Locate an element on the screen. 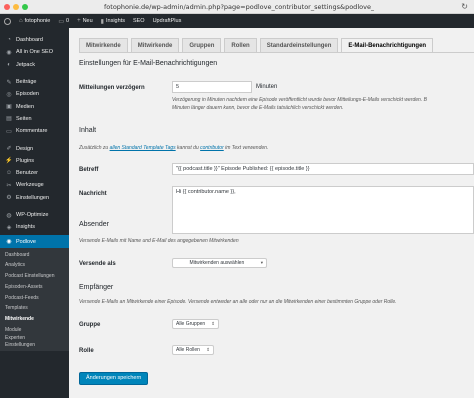 Image resolution: width=474 pixels, height=398 pixels. sidebar-item-settings: ⚙ Einstellungen is located at coordinates (34, 198).